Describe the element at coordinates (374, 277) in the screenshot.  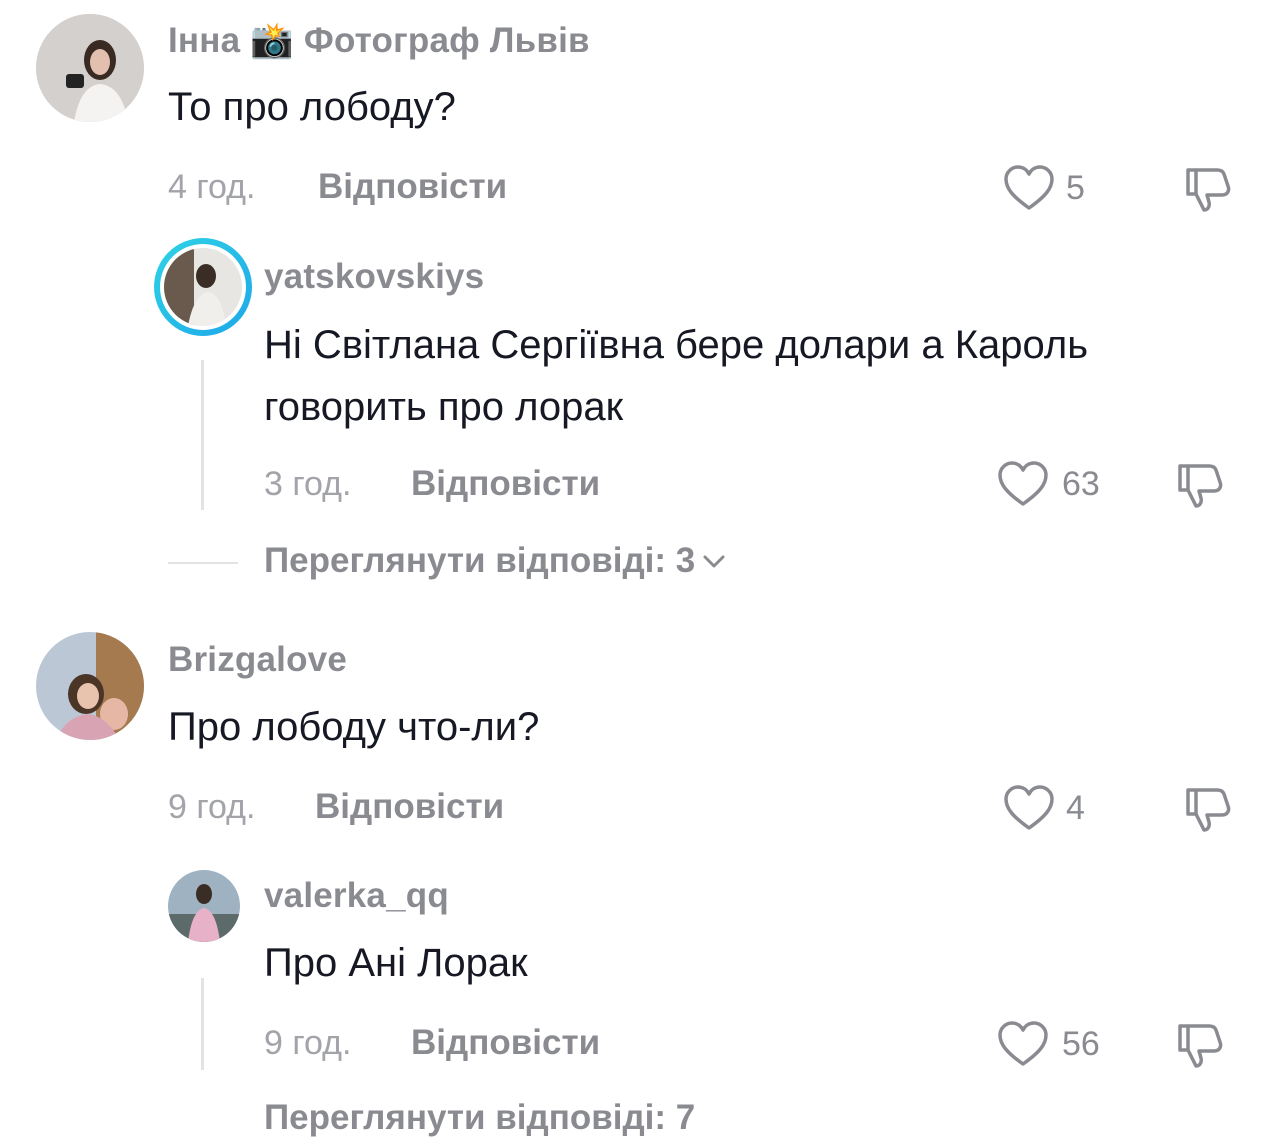
I see `reply-username: yatskovskiys` at that location.